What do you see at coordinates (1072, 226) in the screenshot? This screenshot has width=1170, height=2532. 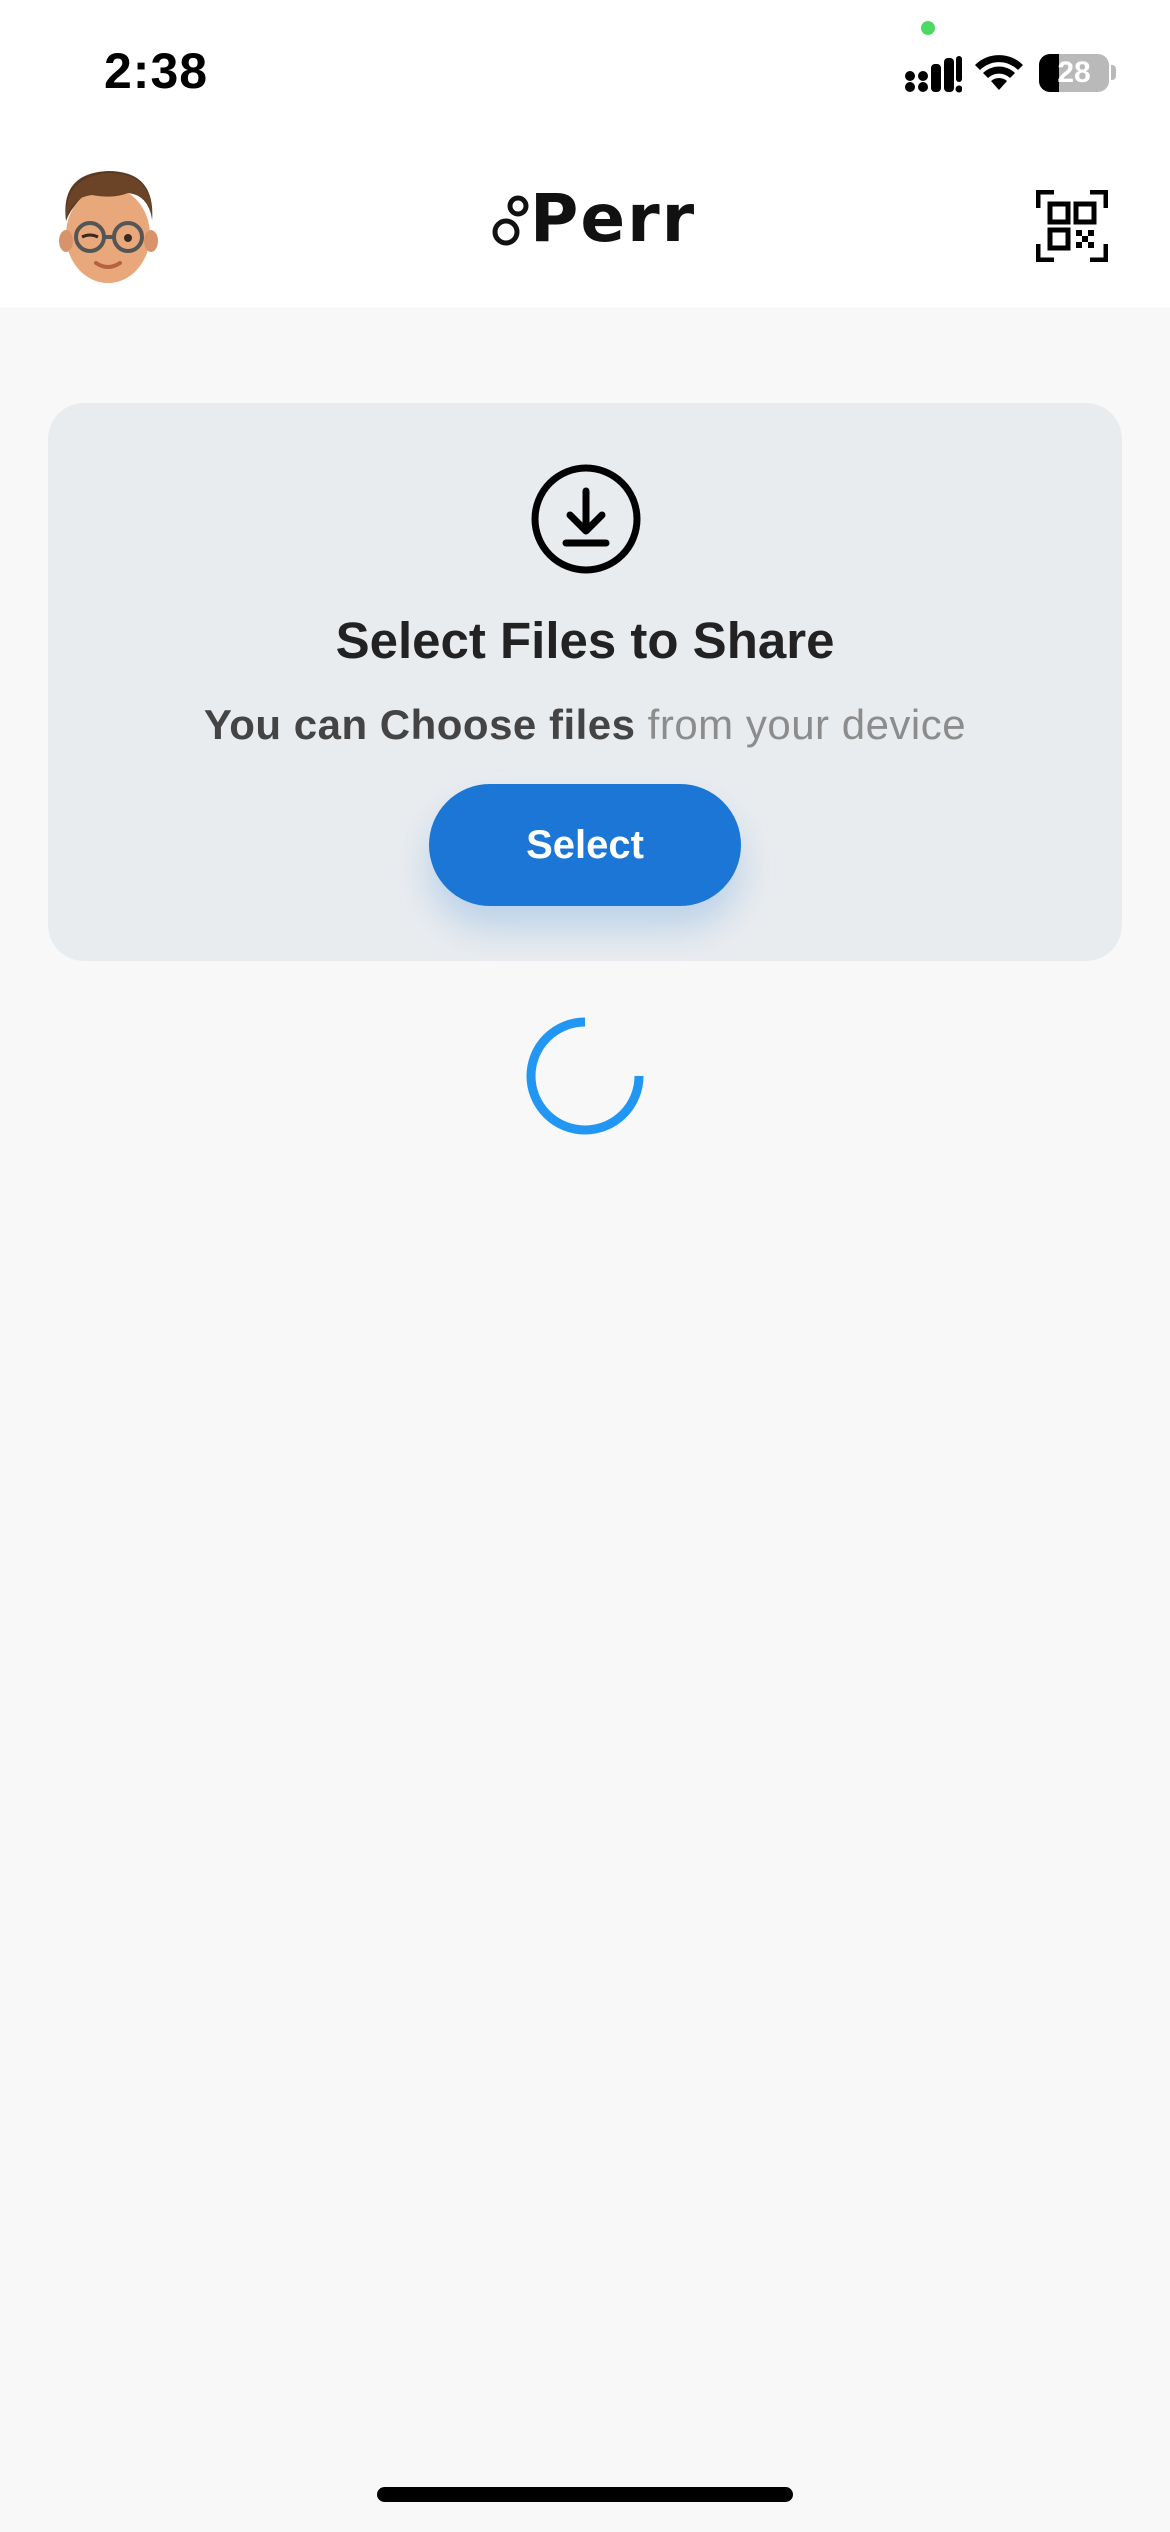 I see `qr-scan-icon` at bounding box center [1072, 226].